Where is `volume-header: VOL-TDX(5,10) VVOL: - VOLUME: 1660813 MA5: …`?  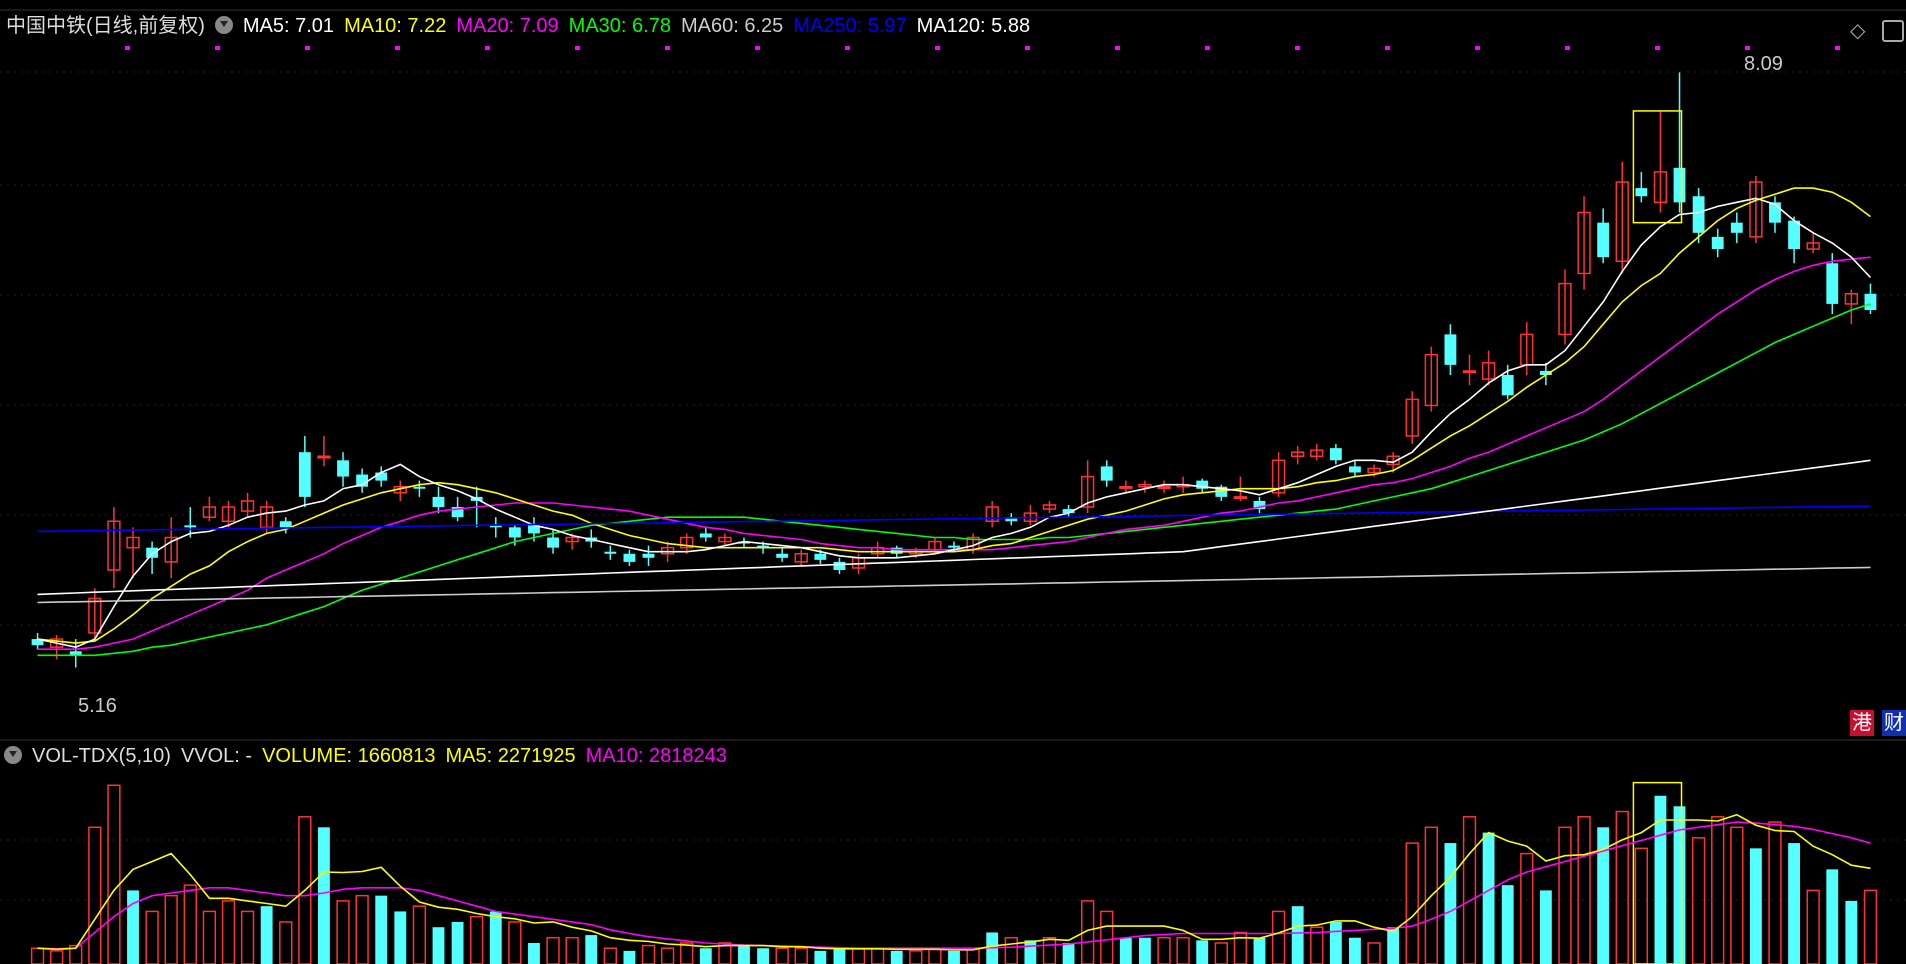 volume-header: VOL-TDX(5,10) VVOL: - VOLUME: 1660813 MA5: … is located at coordinates (370, 756).